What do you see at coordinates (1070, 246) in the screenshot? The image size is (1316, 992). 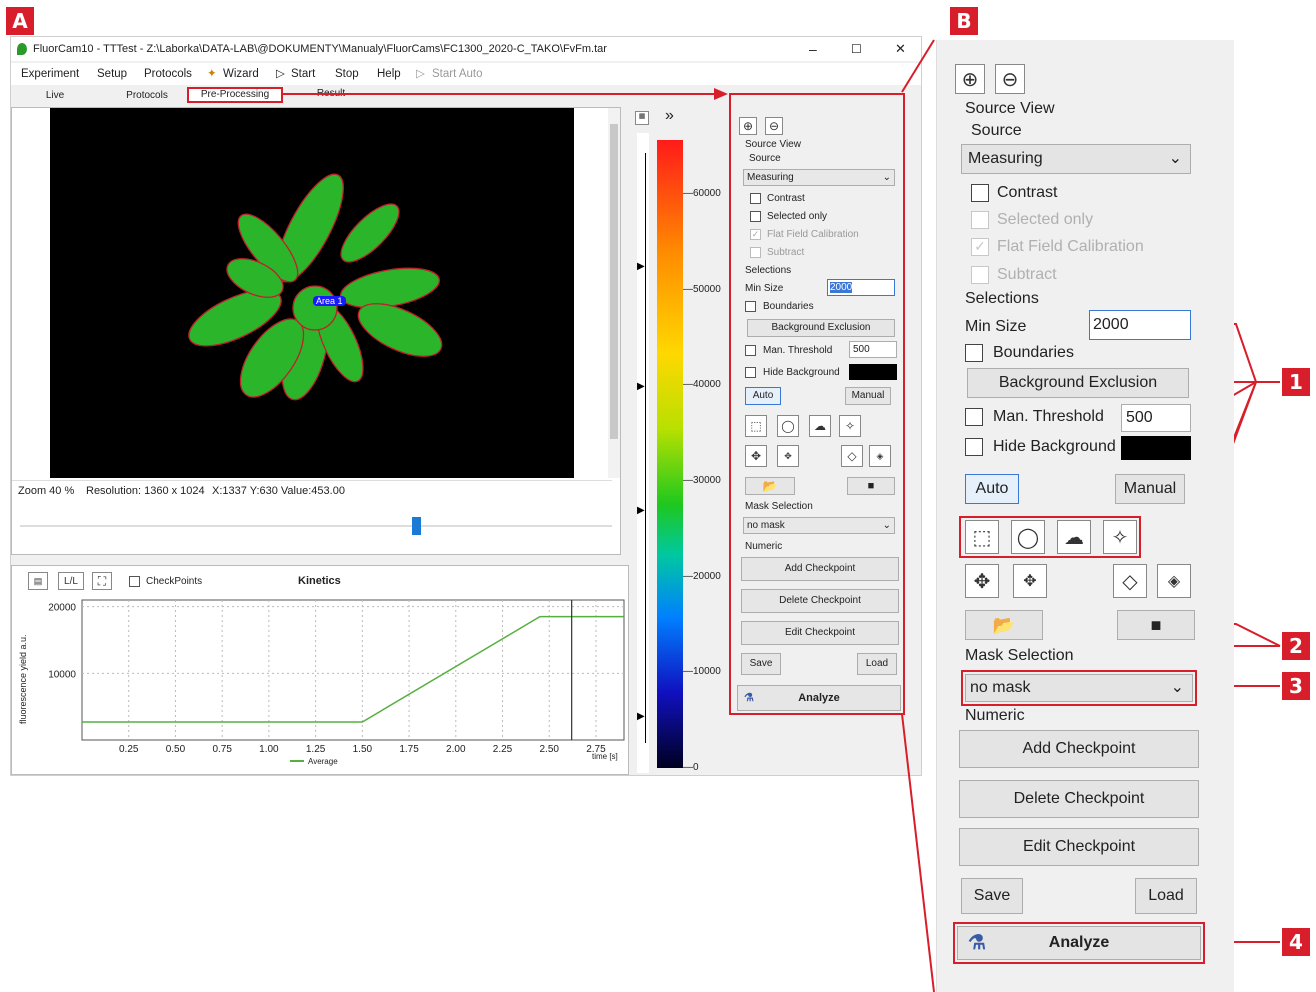 I see `flat-field-label: Flat Field Calibration` at bounding box center [1070, 246].